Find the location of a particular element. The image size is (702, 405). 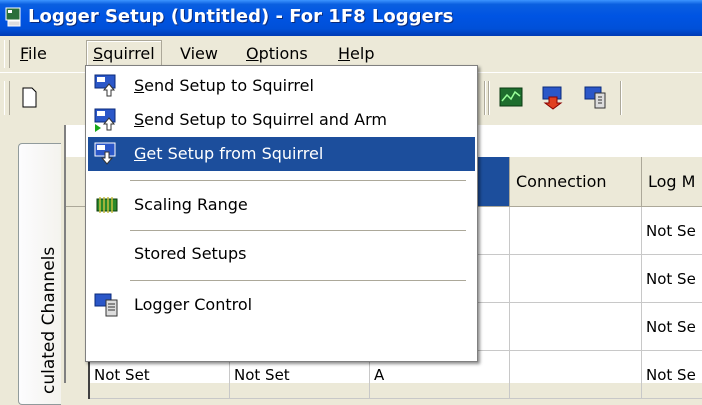

logger-control-toolbar-button is located at coordinates (595, 97).